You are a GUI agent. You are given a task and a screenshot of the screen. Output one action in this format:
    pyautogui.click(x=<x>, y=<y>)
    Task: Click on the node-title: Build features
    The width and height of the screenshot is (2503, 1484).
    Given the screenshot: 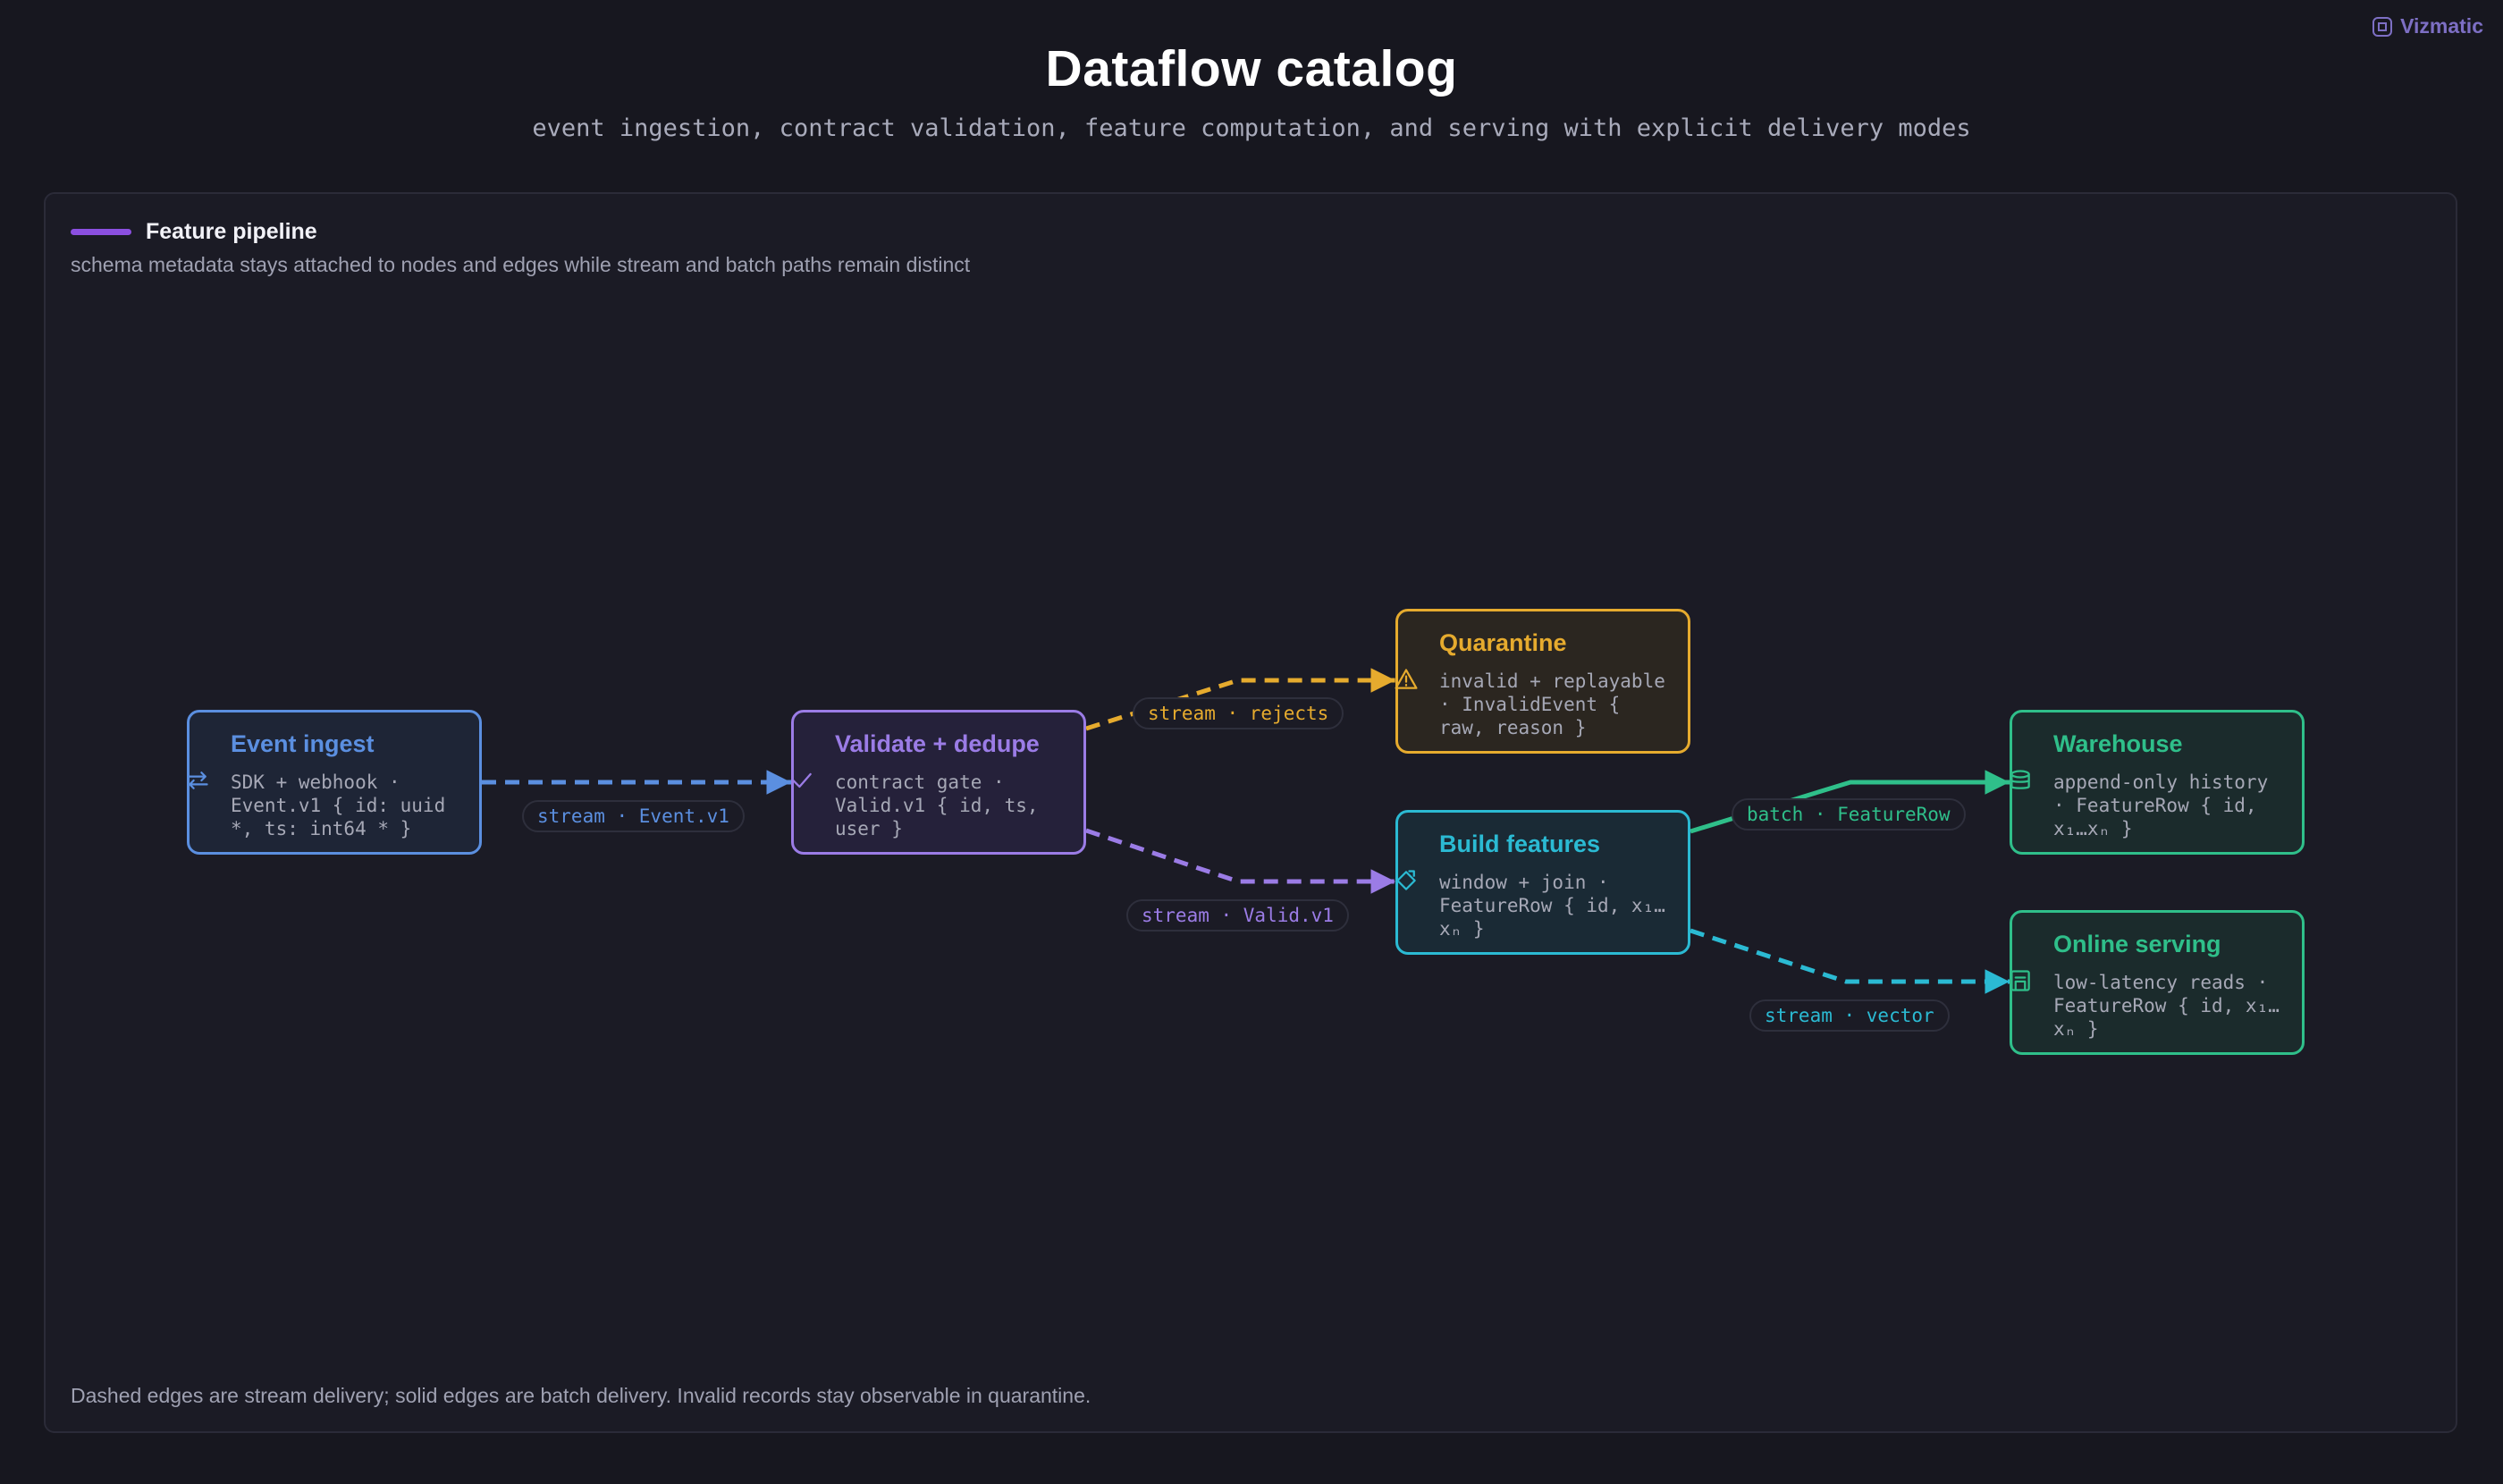 What is the action you would take?
    pyautogui.click(x=1520, y=844)
    